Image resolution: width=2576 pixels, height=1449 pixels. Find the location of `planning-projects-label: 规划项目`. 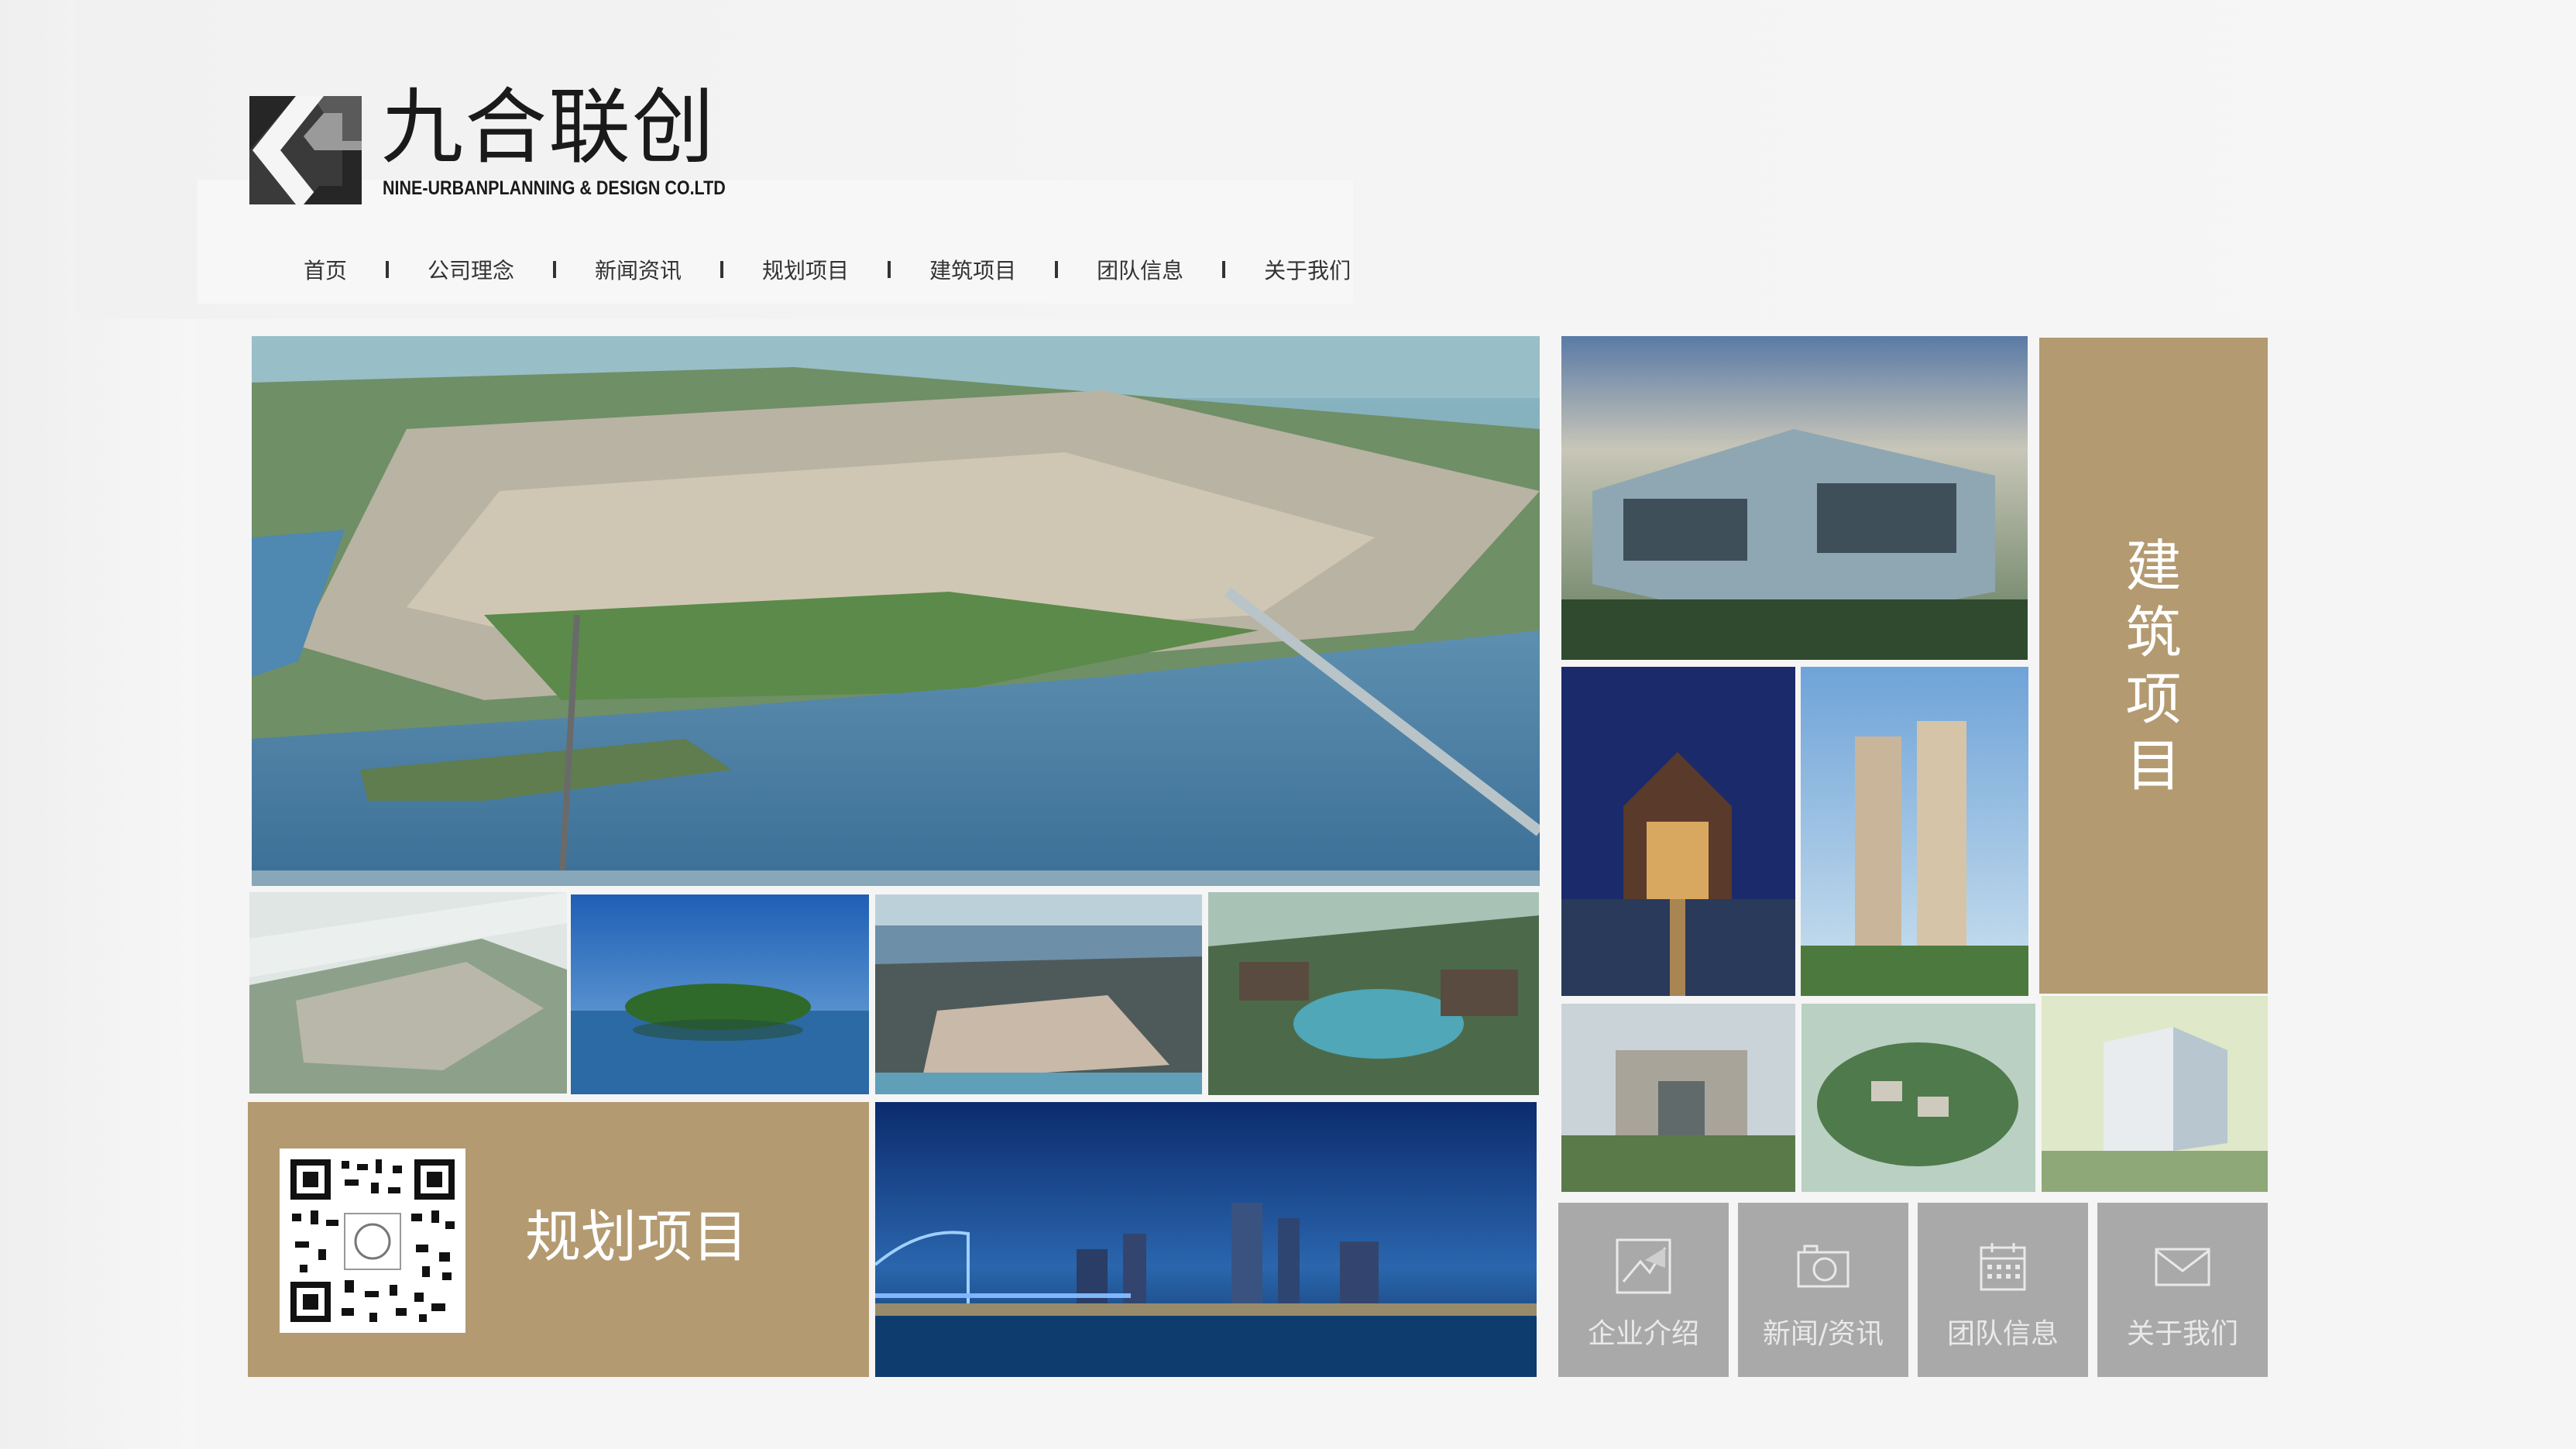

planning-projects-label: 规划项目 is located at coordinates (637, 1236).